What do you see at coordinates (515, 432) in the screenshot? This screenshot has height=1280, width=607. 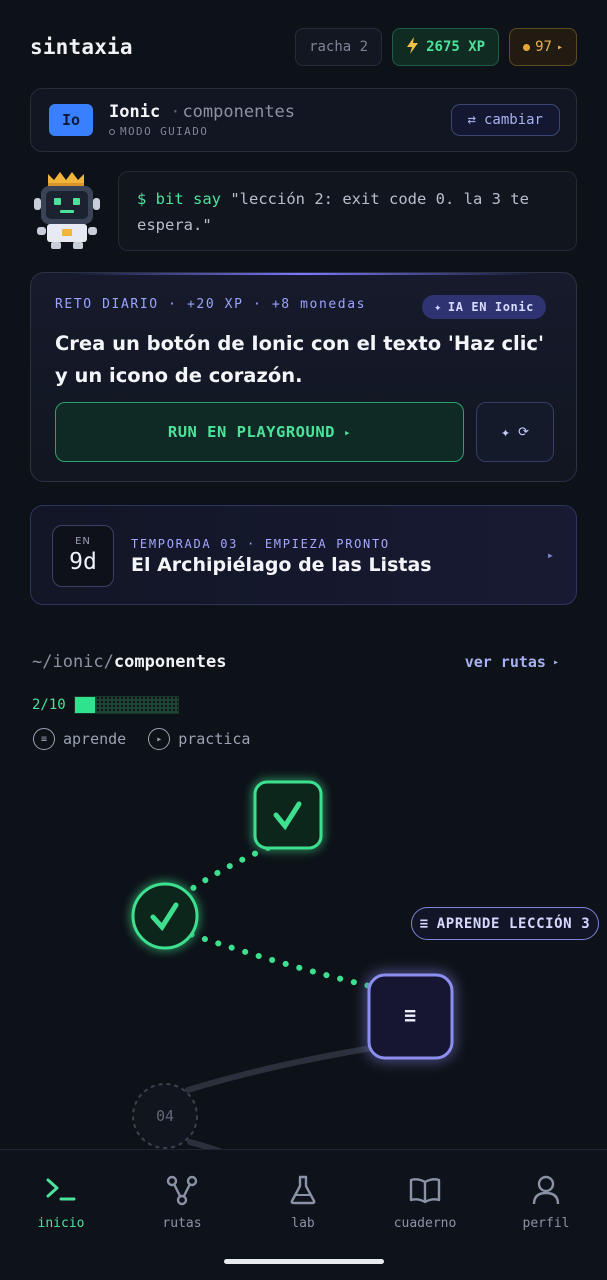 I see `ai-regenerate-button: ✦ ⟳` at bounding box center [515, 432].